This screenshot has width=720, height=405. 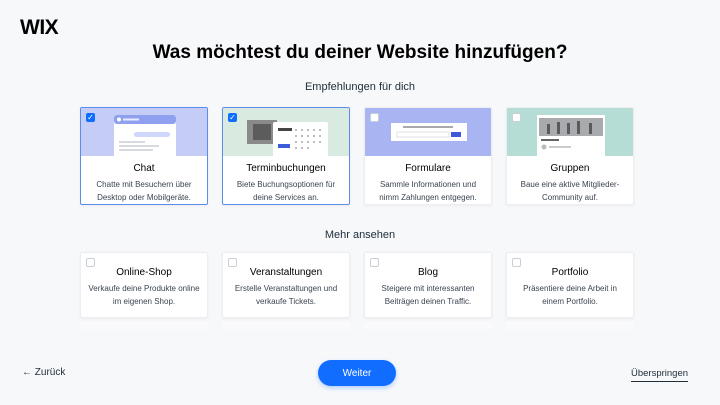 I want to click on chat-checkbox: ✓, so click(x=90, y=117).